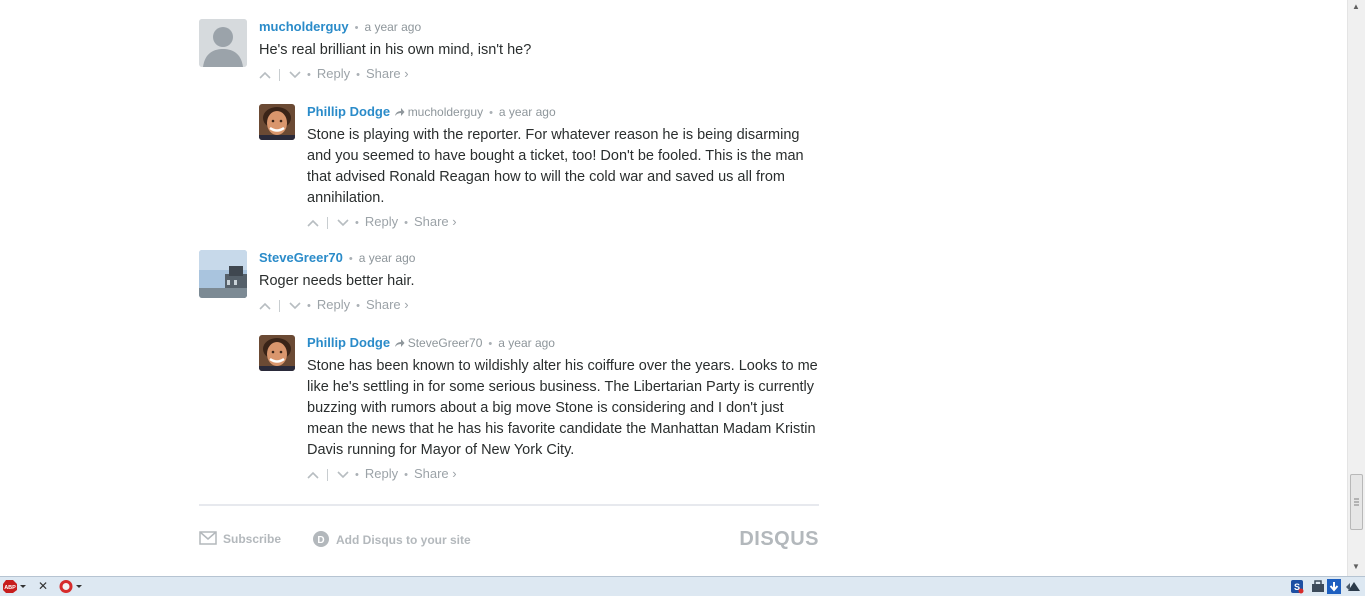  I want to click on comment-text: Roger needs better hair., so click(337, 281).